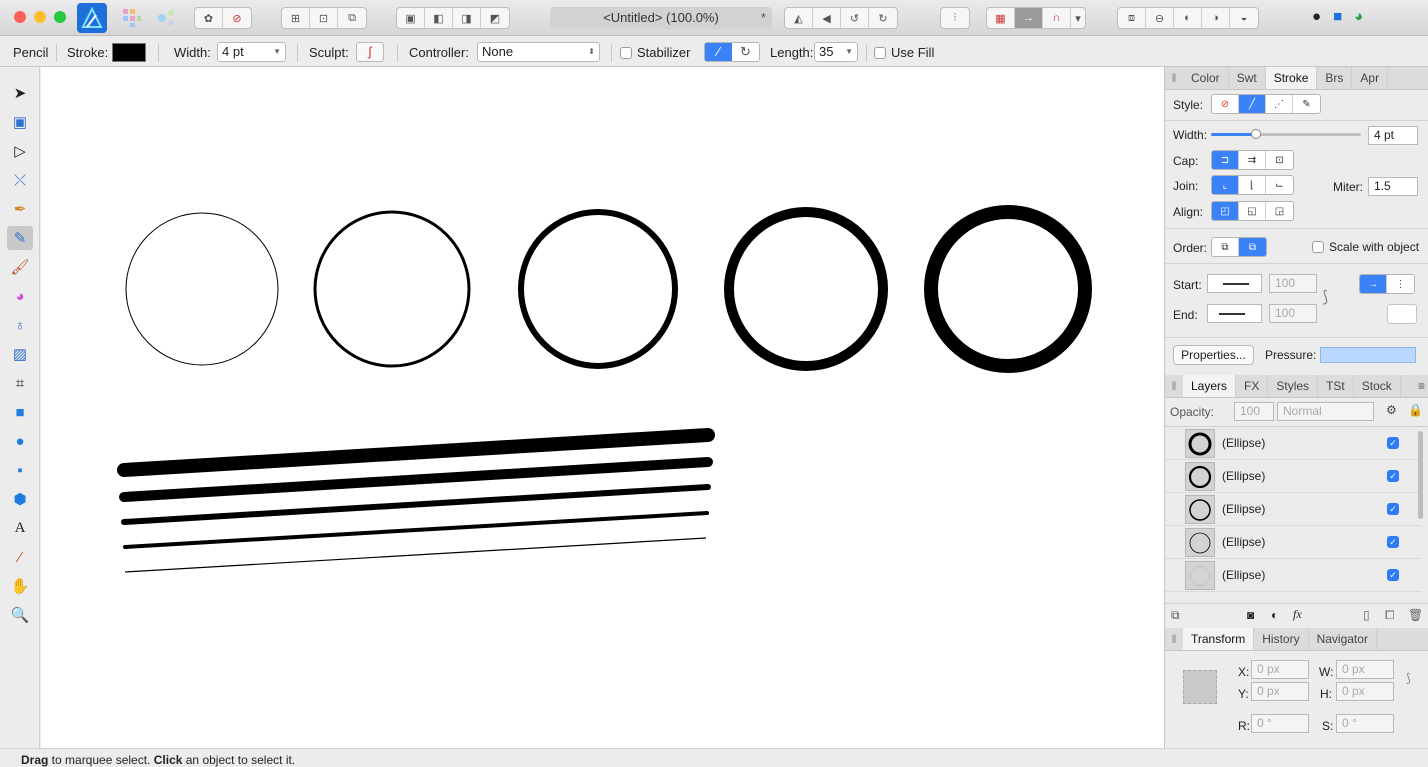 Image resolution: width=1428 pixels, height=767 pixels. I want to click on shape-tool-icon: ⬢, so click(20, 499).